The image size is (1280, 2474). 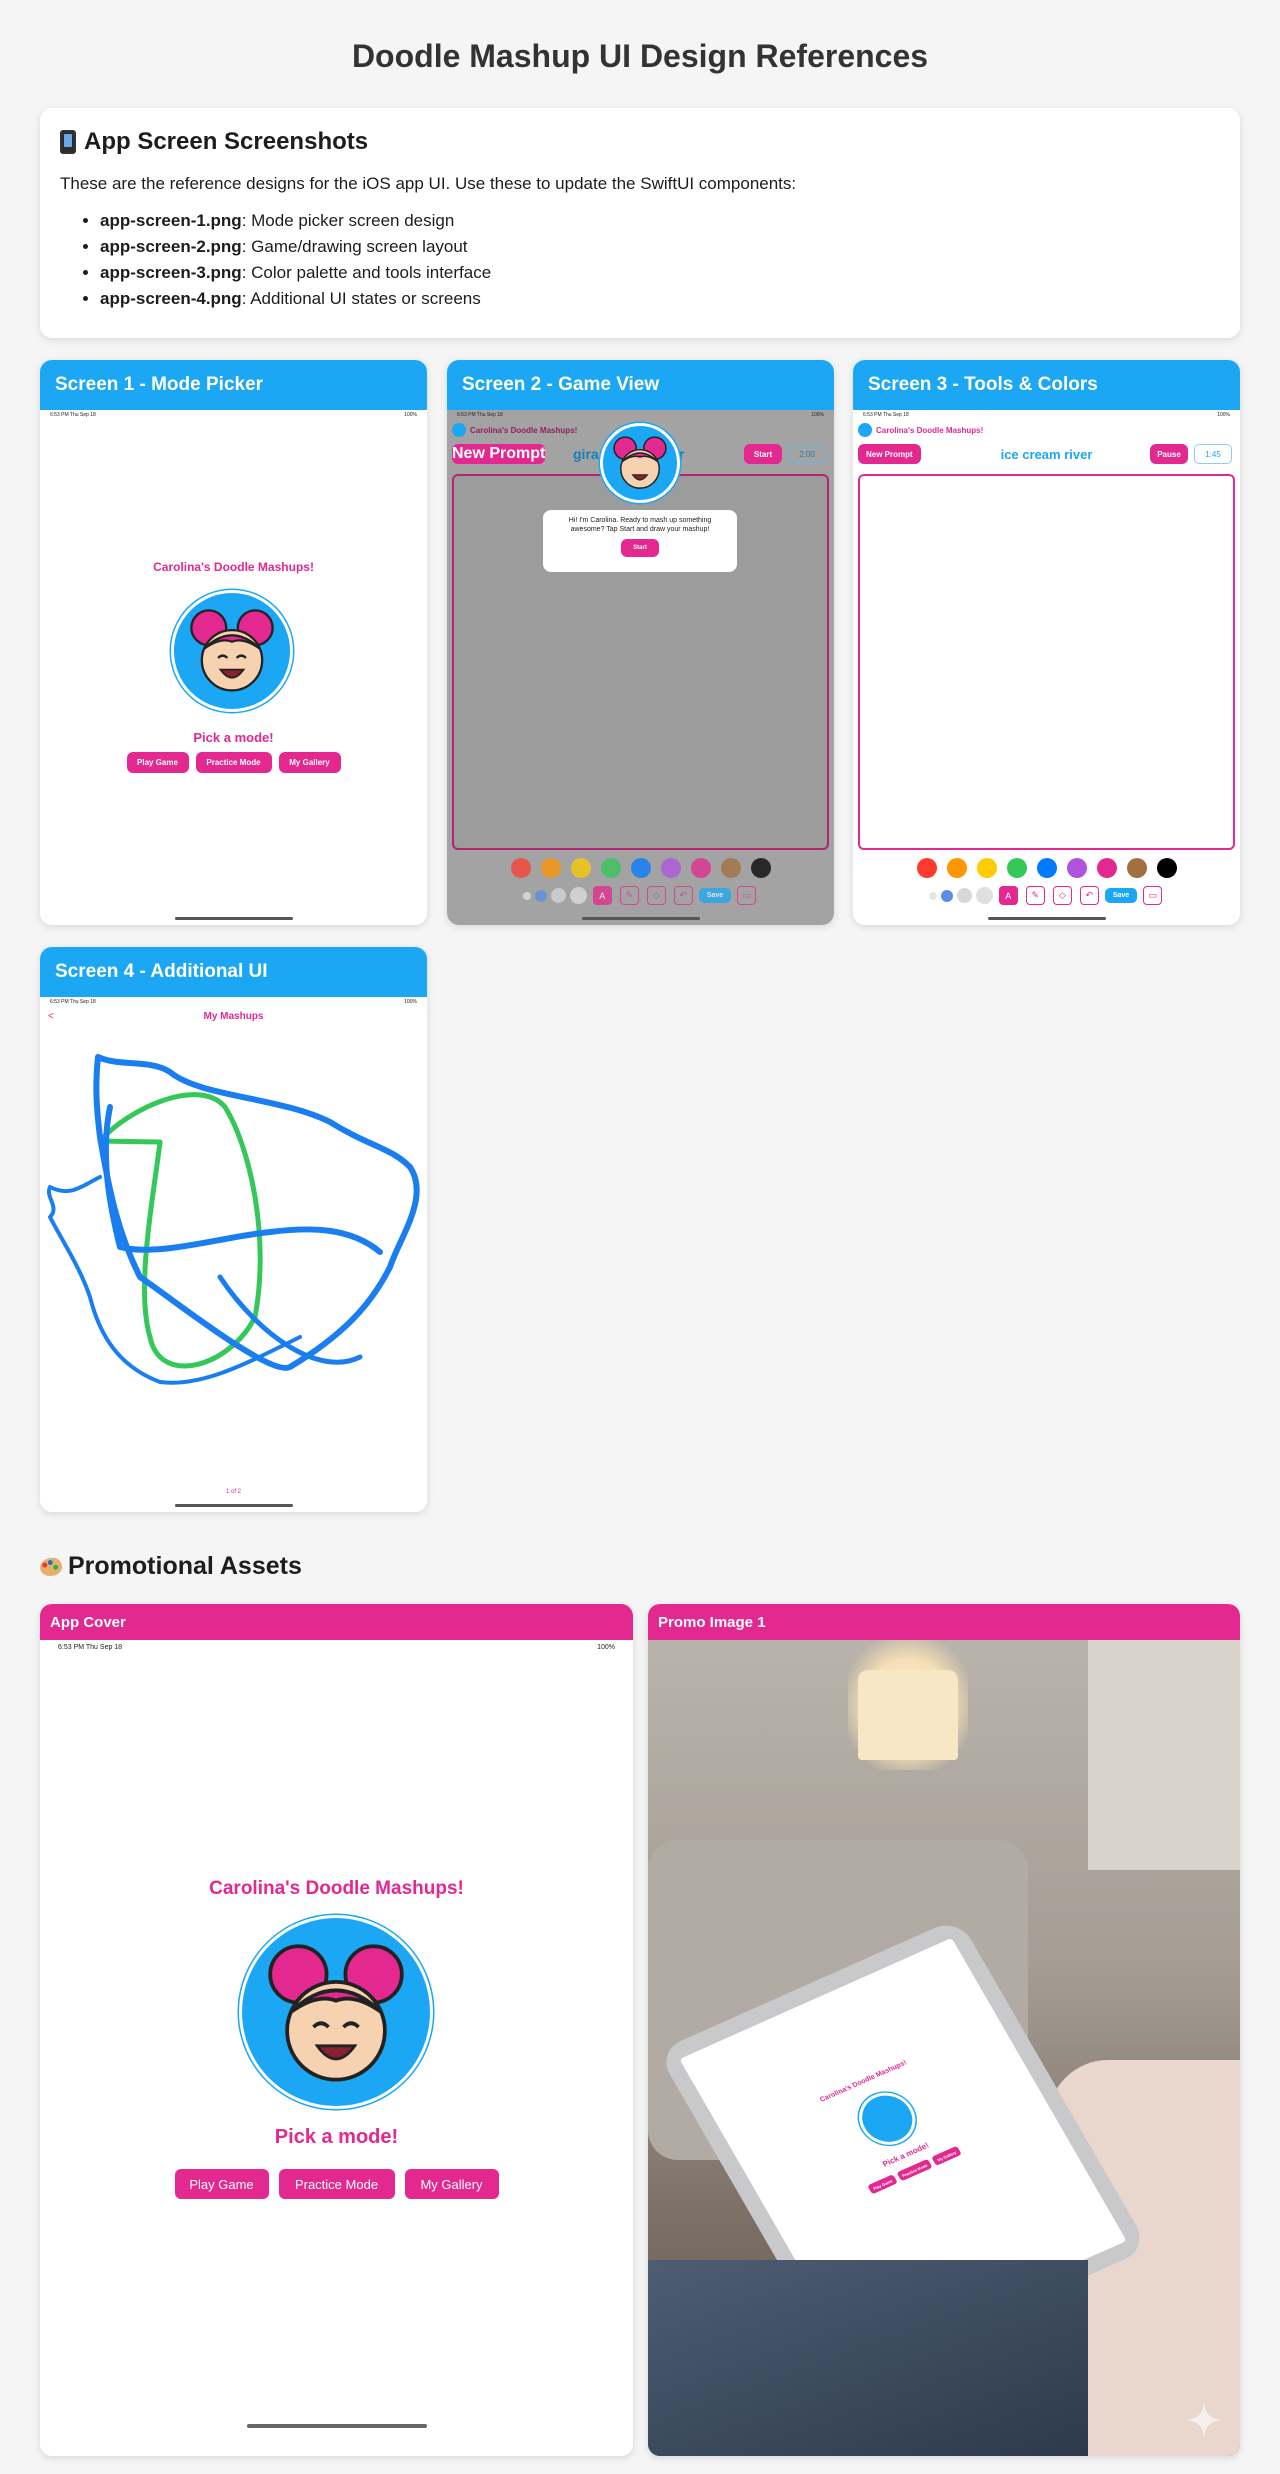 What do you see at coordinates (640, 56) in the screenshot?
I see `page-title: Doodle Mashup UI Design References` at bounding box center [640, 56].